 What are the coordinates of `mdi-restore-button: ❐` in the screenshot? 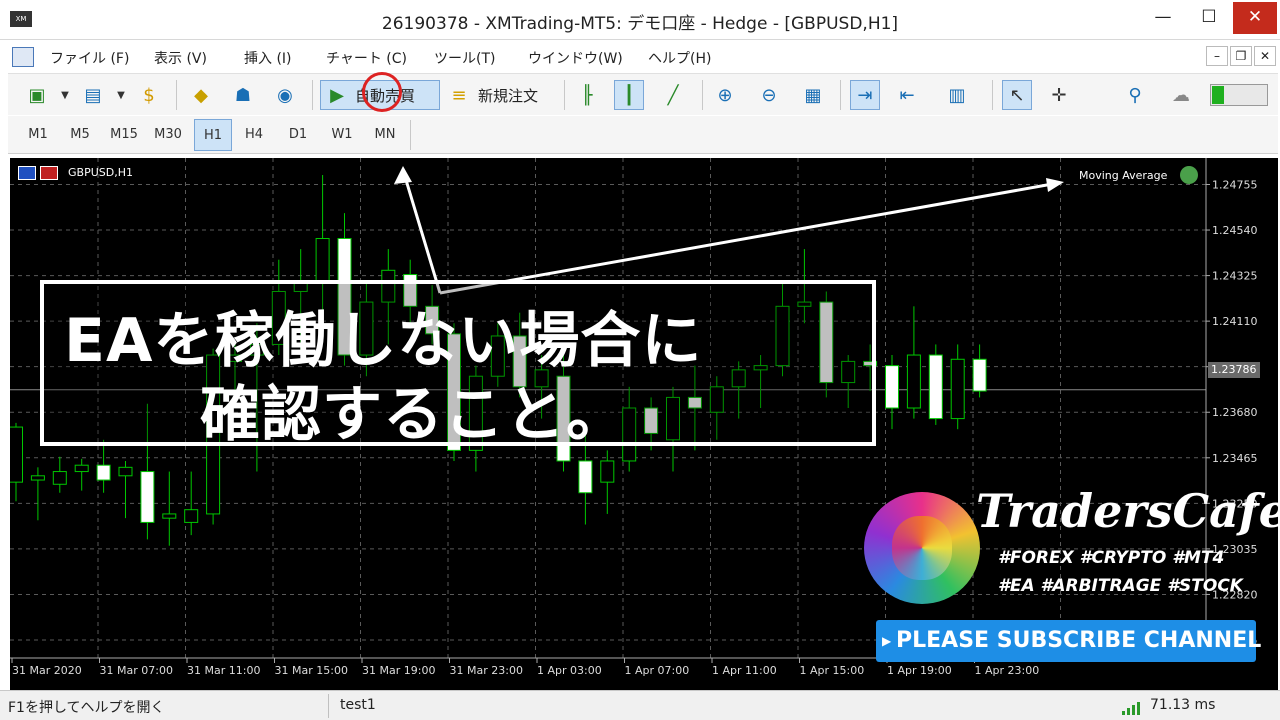 It's located at (1241, 56).